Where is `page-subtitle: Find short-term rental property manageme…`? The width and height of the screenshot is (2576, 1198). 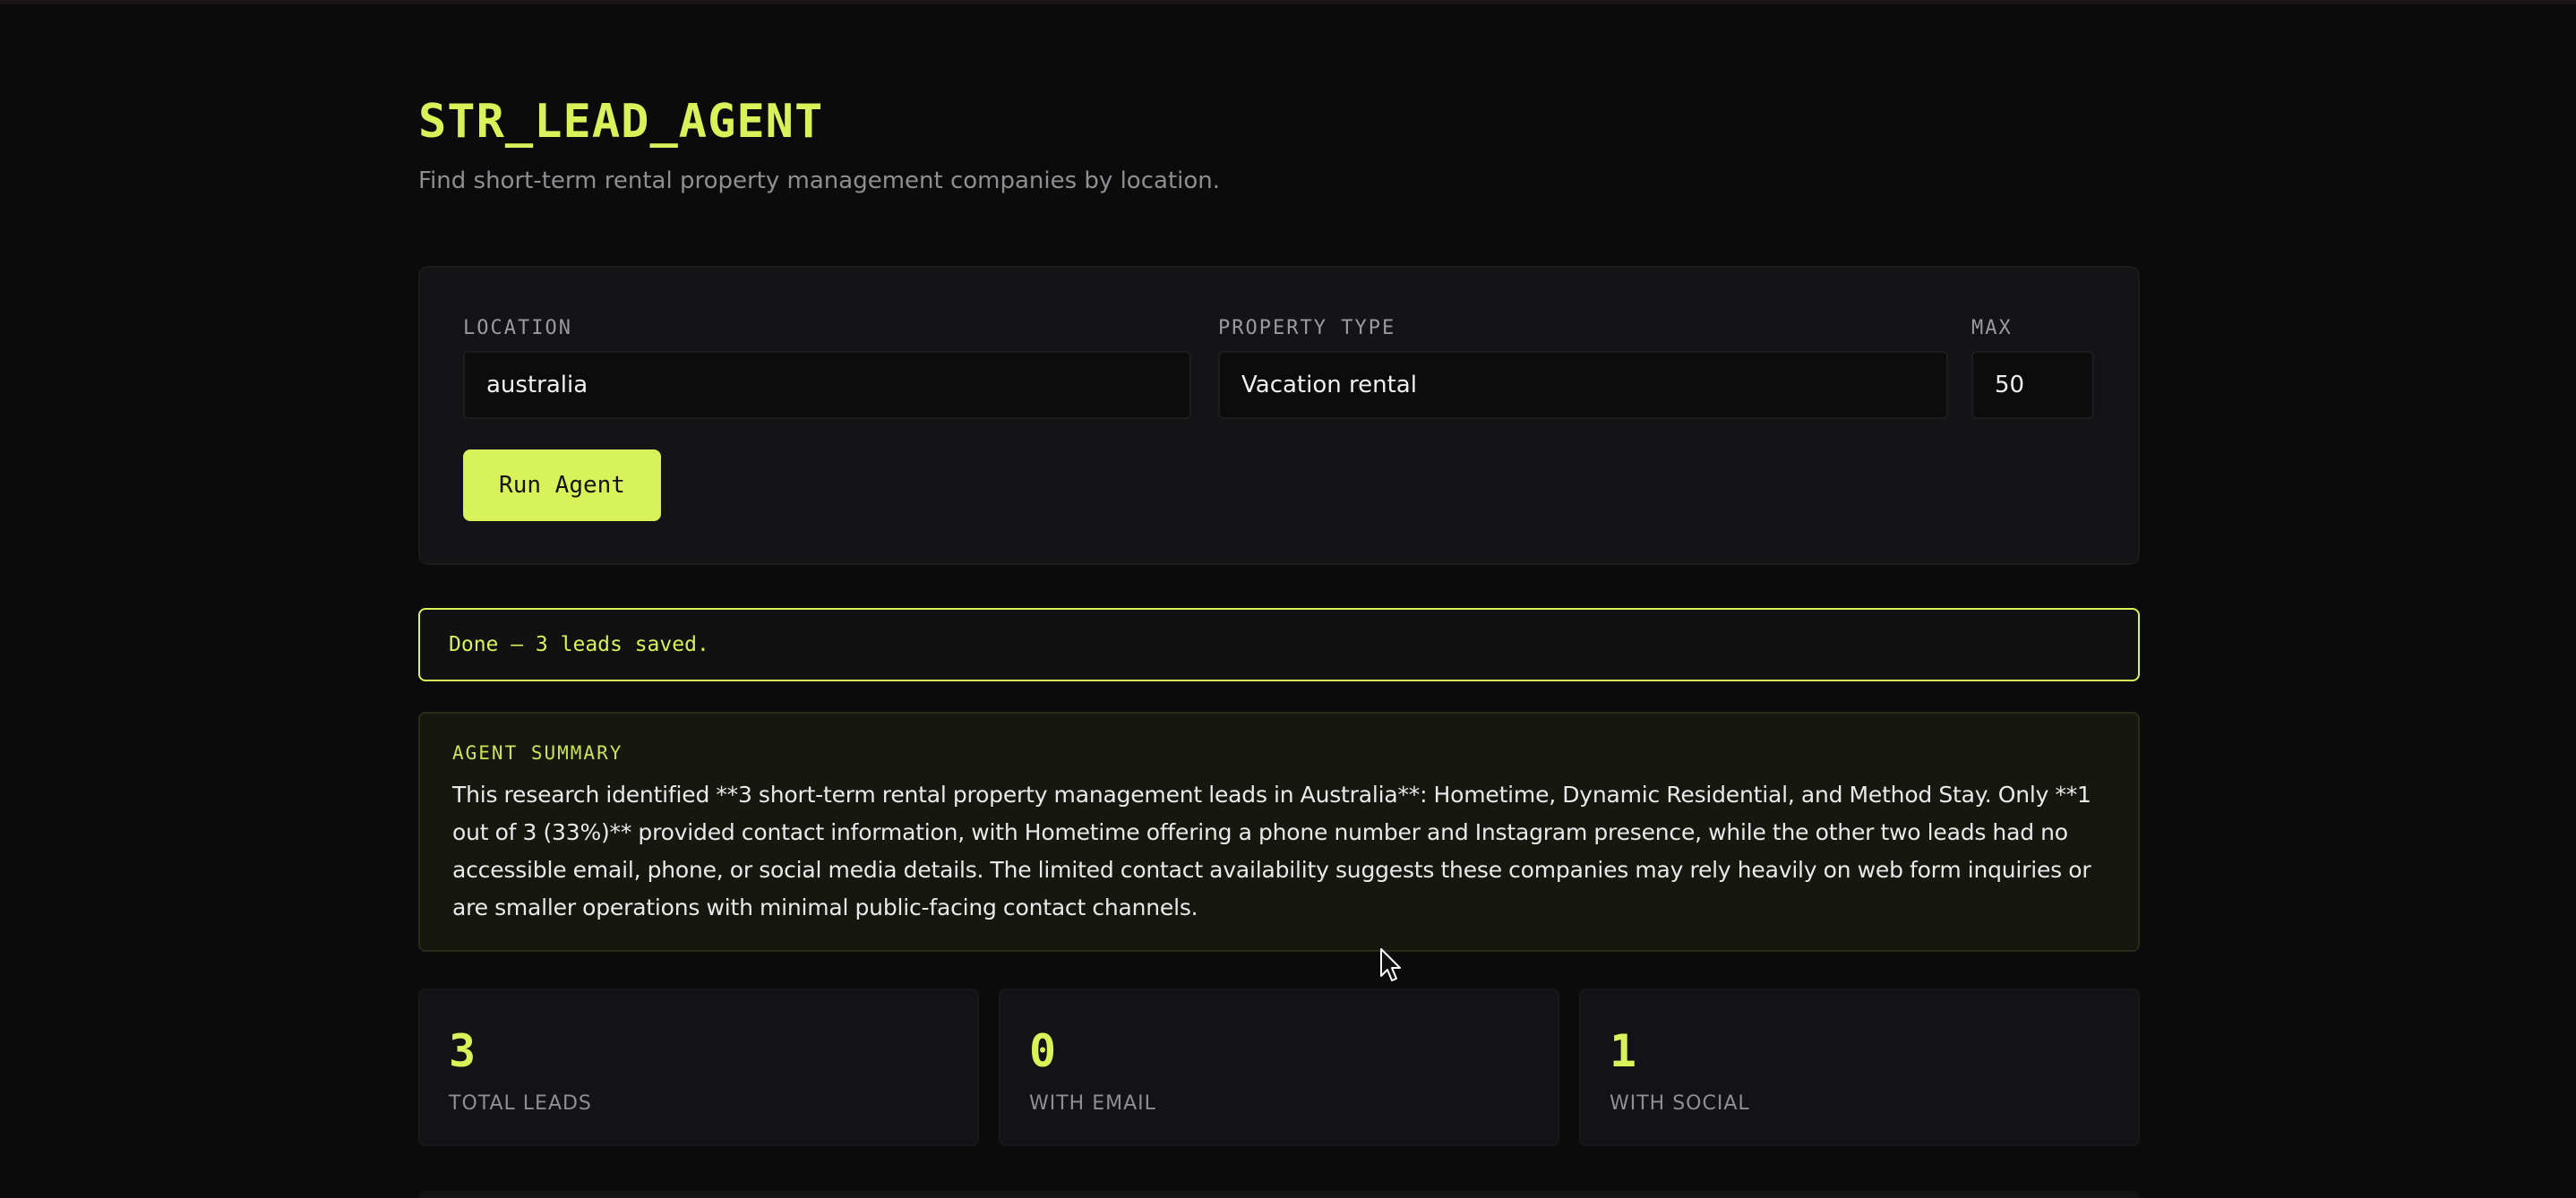 page-subtitle: Find short-term rental property manageme… is located at coordinates (819, 180).